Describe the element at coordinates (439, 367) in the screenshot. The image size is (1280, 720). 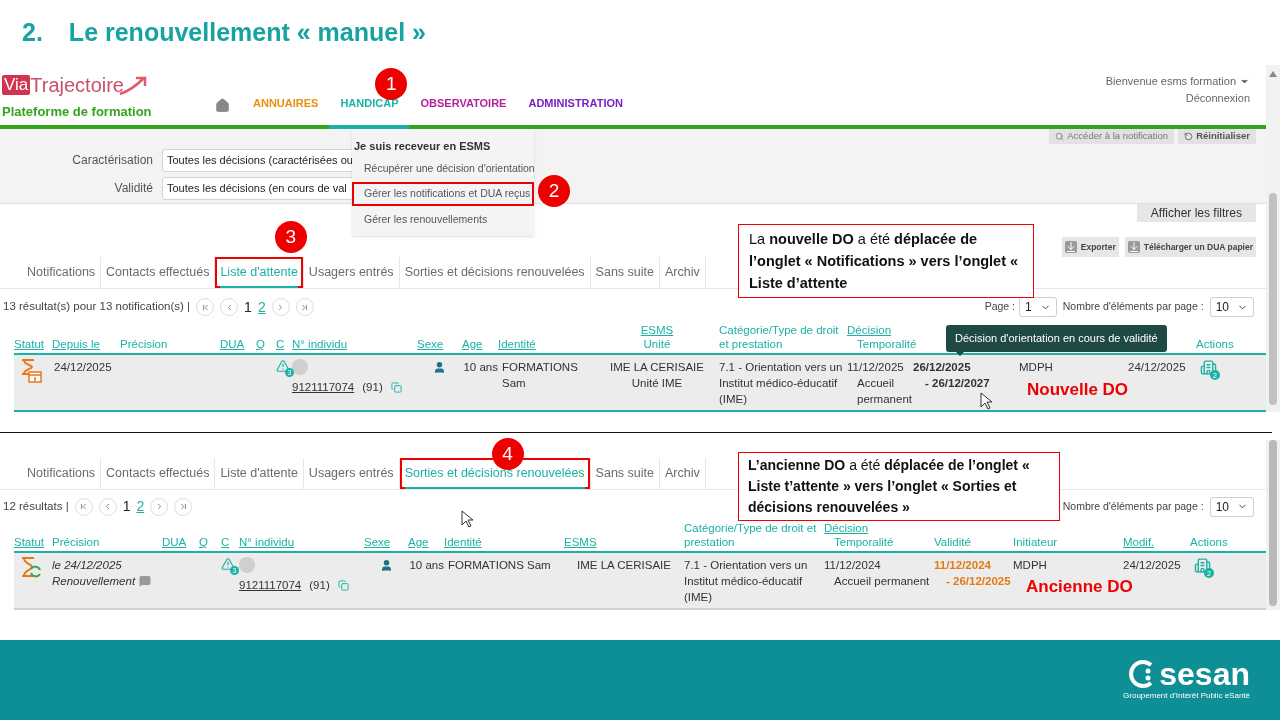
I see `person-icon` at that location.